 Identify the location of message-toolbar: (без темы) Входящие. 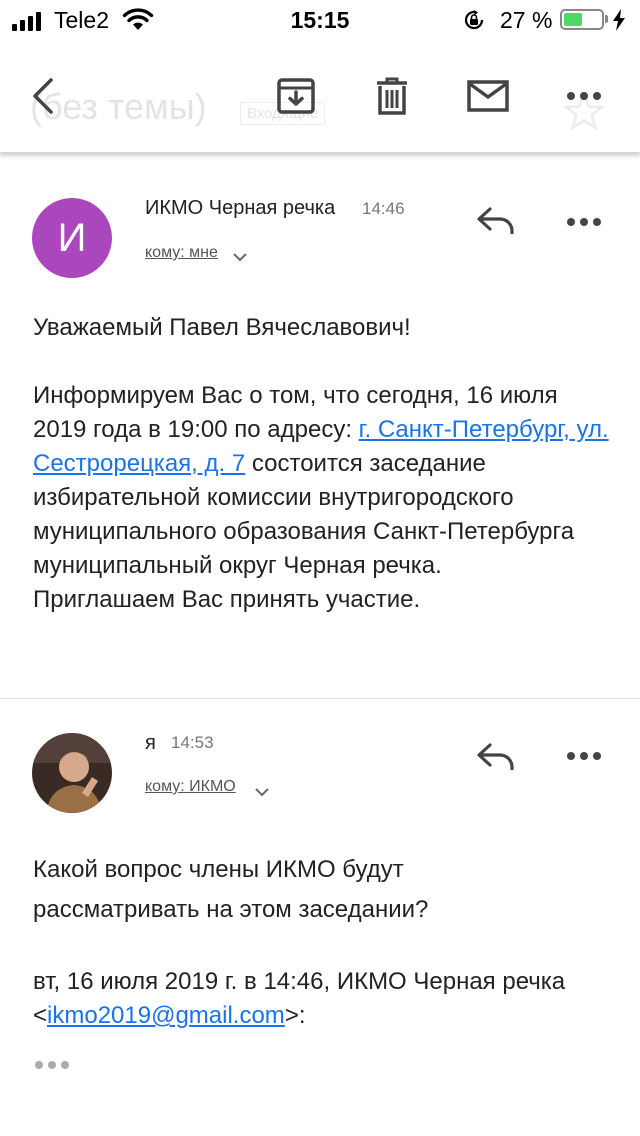
(320, 97).